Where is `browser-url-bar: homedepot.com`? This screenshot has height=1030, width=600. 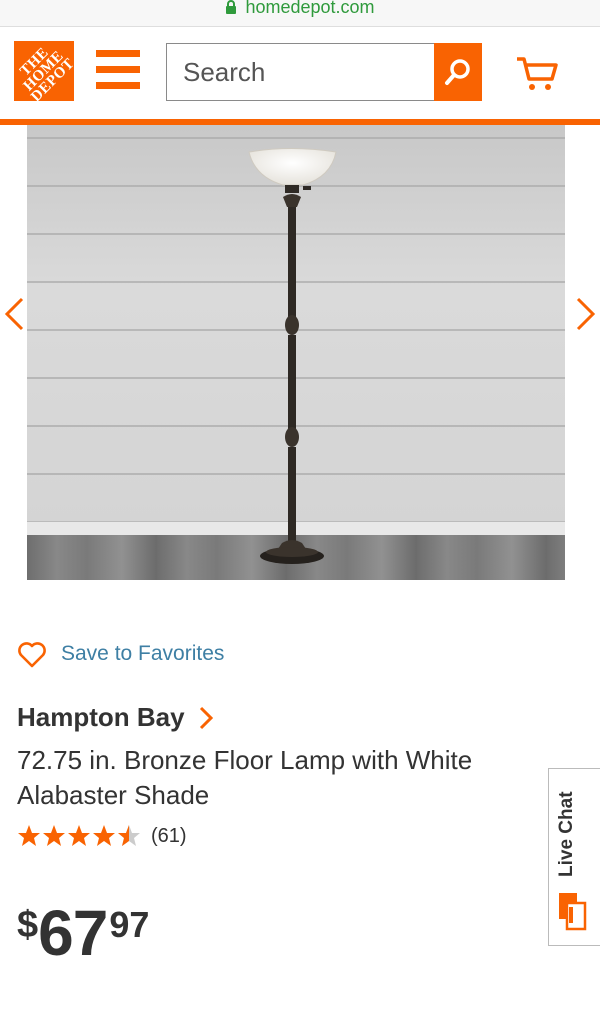 browser-url-bar: homedepot.com is located at coordinates (300, 13).